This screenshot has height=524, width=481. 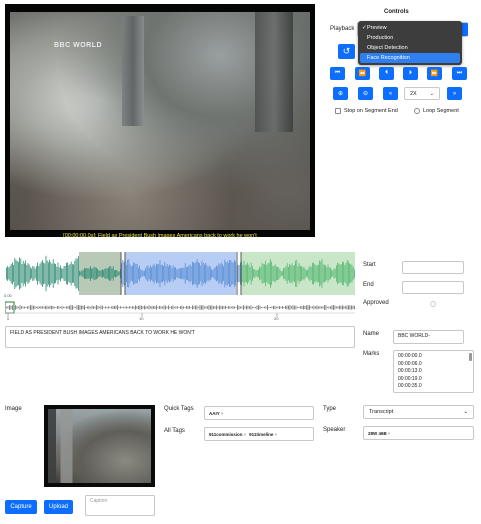 What do you see at coordinates (410, 38) in the screenshot?
I see `playback-option-production: Production` at bounding box center [410, 38].